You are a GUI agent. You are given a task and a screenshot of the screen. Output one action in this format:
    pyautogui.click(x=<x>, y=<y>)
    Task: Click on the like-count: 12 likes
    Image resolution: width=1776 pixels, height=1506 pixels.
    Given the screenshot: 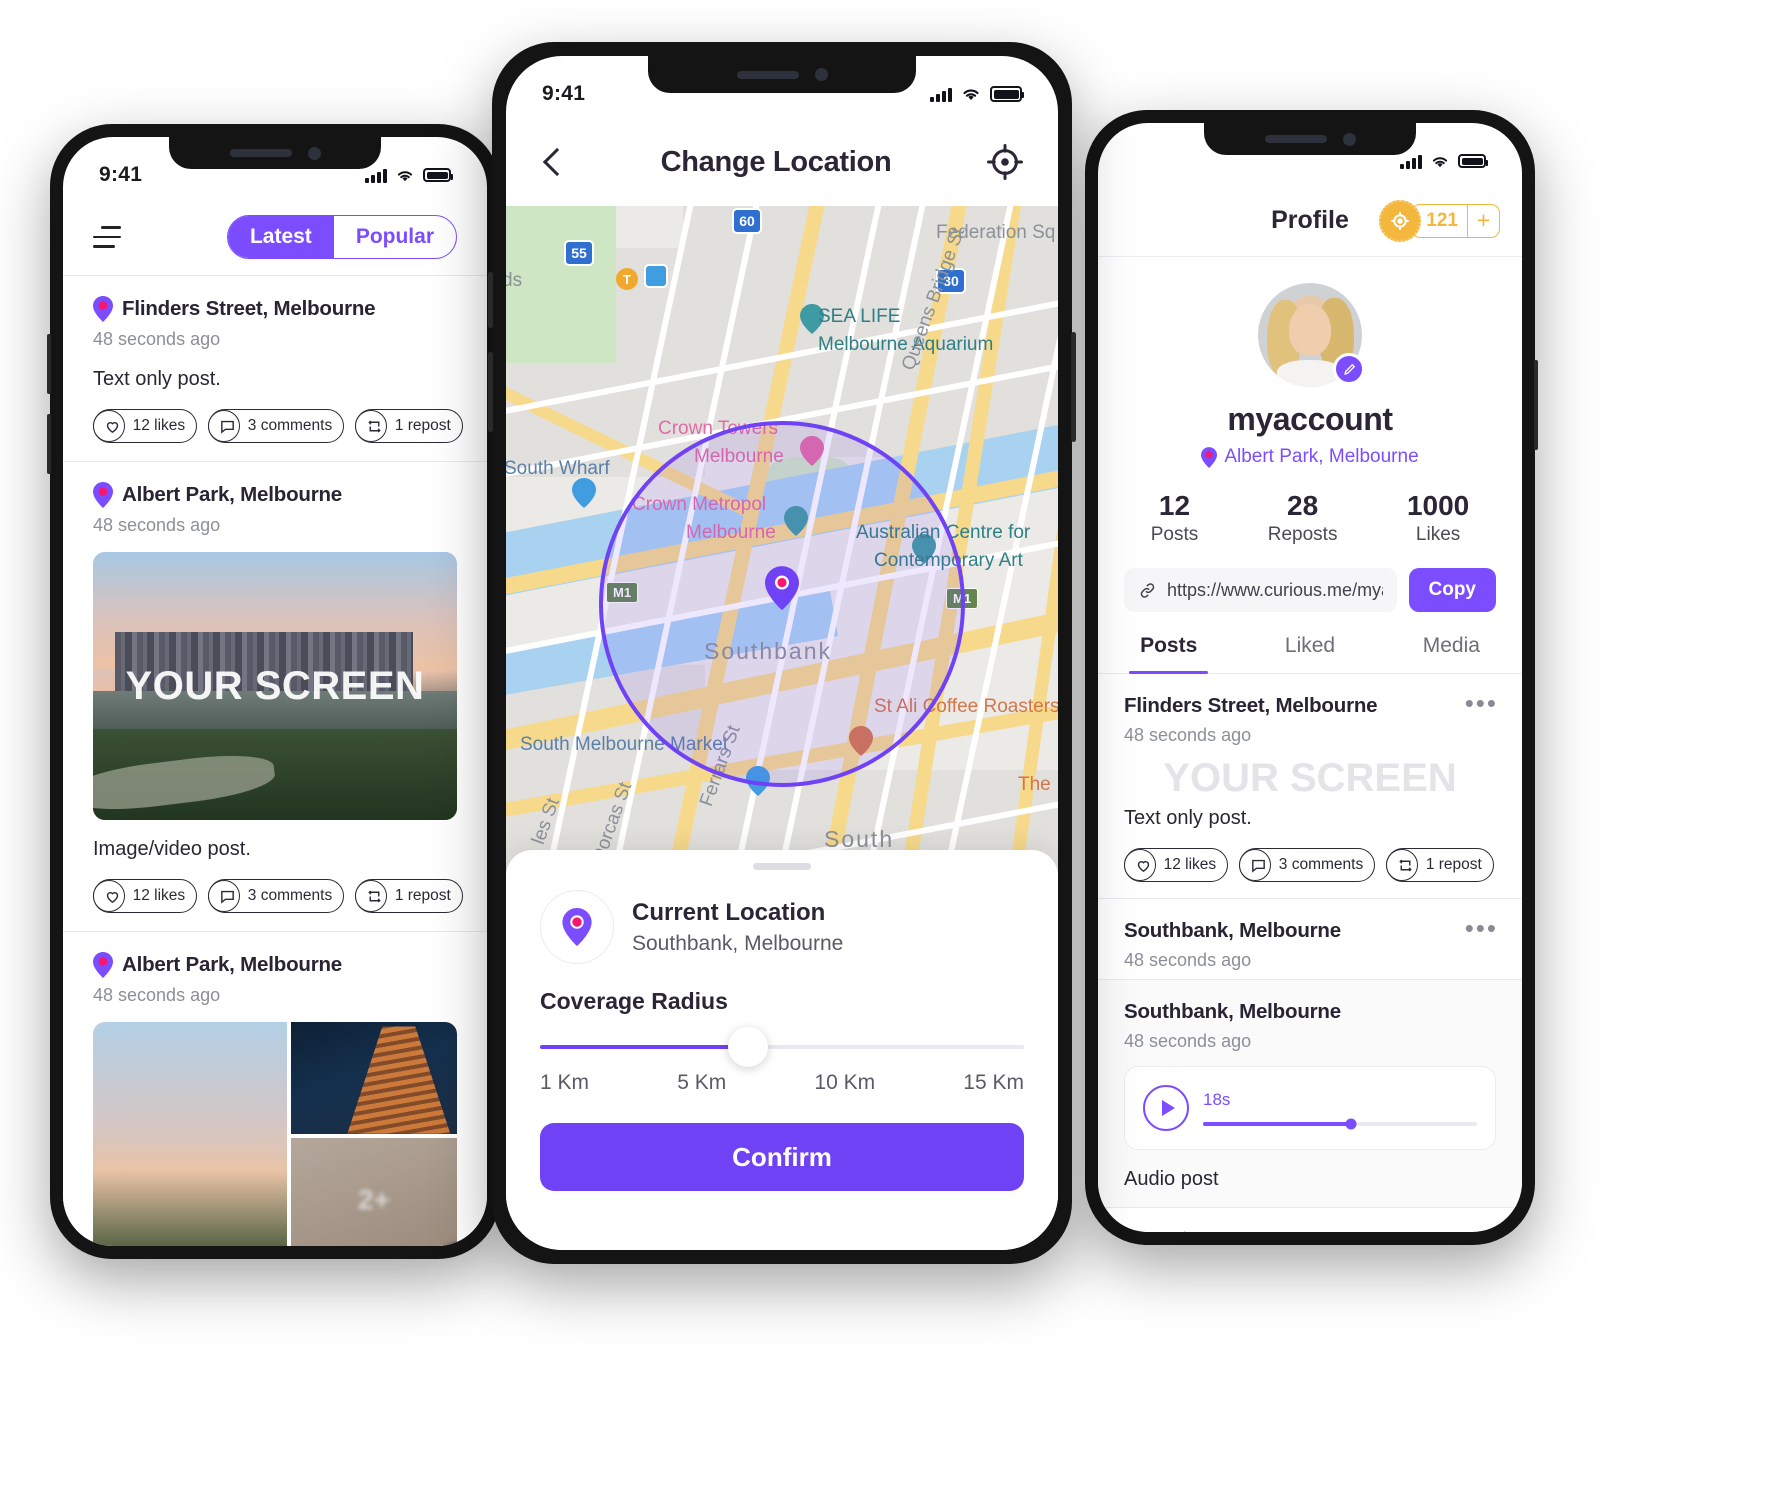 What is the action you would take?
    pyautogui.click(x=159, y=895)
    